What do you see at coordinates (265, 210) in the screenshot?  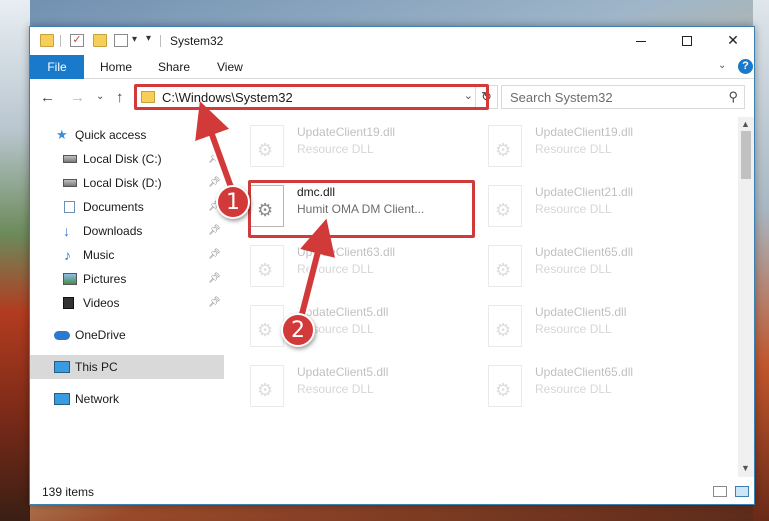 I see `annotation-arrows` at bounding box center [265, 210].